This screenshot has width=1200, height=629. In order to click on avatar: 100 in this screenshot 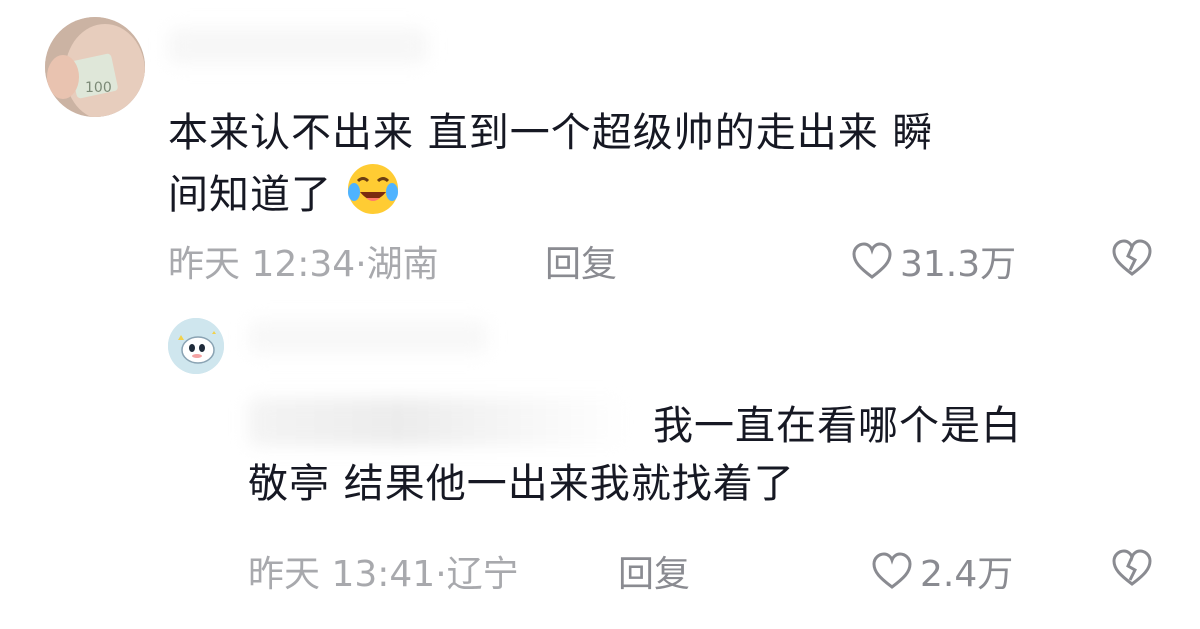, I will do `click(95, 67)`.